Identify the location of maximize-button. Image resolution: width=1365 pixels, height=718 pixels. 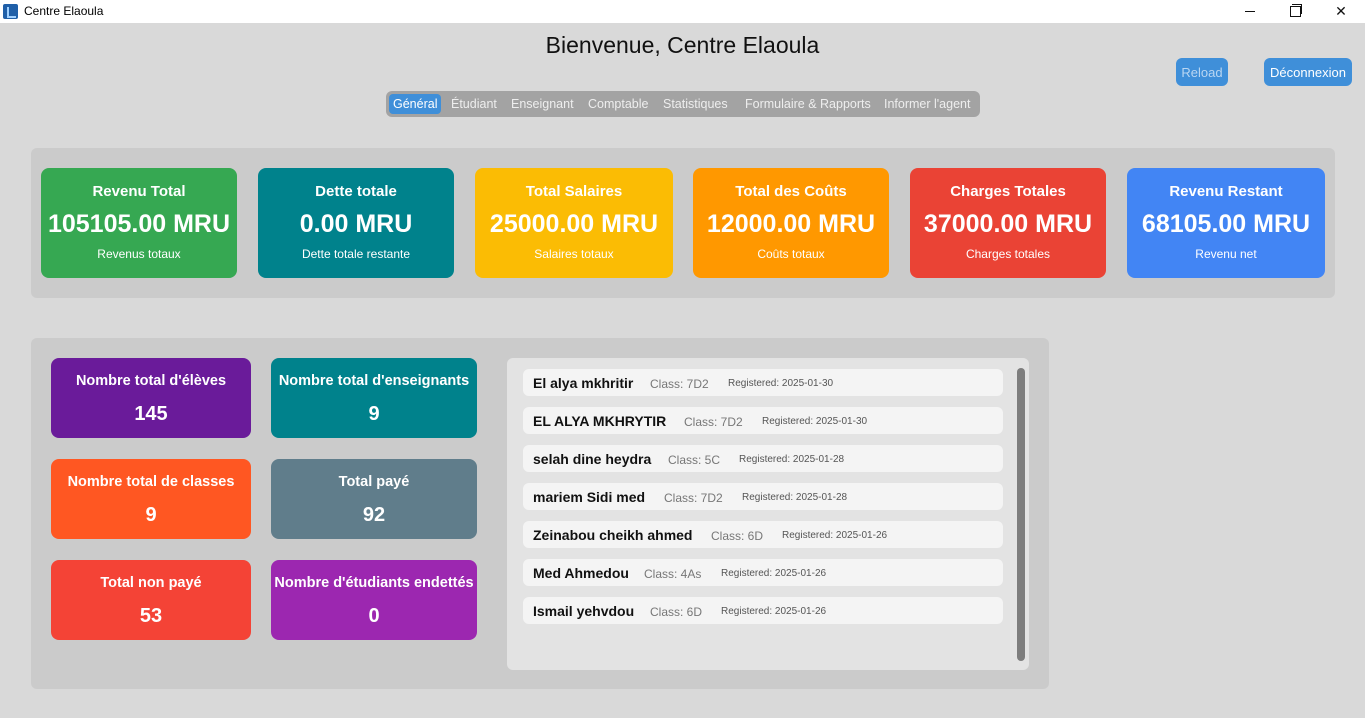
(1295, 11).